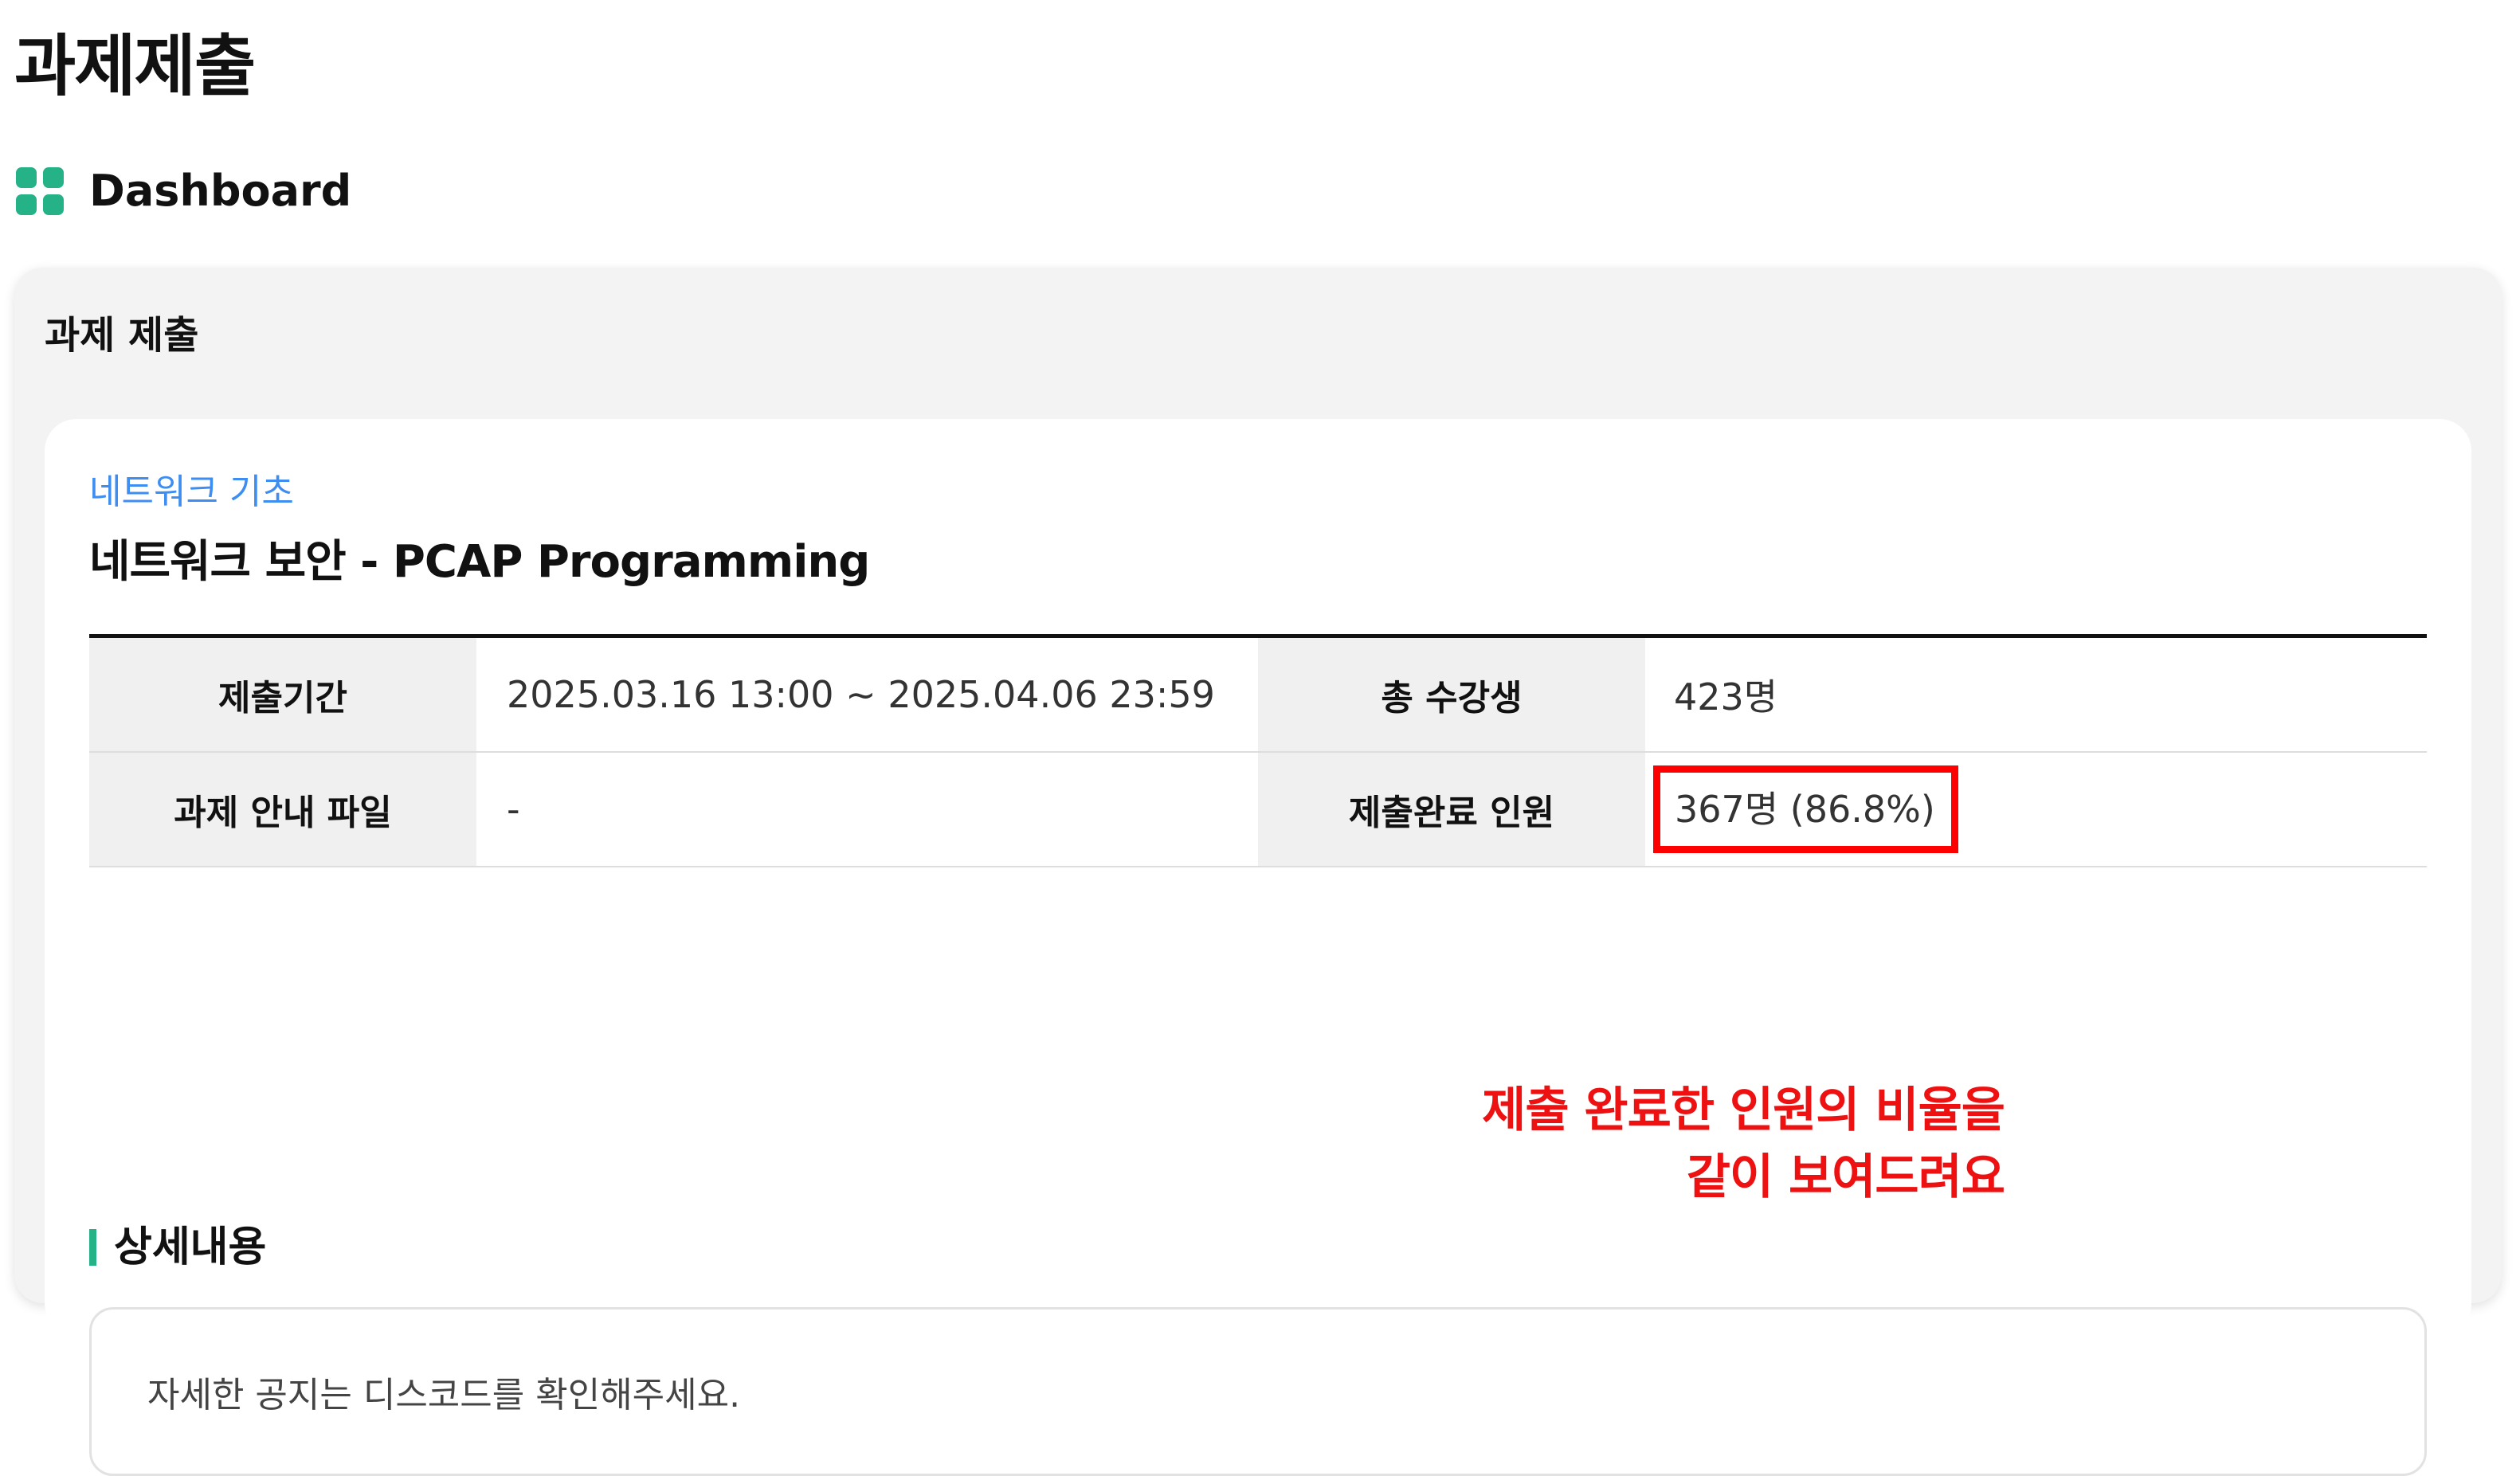 The height and width of the screenshot is (1476, 2520). What do you see at coordinates (444, 1395) in the screenshot?
I see `detail-text: 자세한 공지는 디스코드를 확인해주세요.` at bounding box center [444, 1395].